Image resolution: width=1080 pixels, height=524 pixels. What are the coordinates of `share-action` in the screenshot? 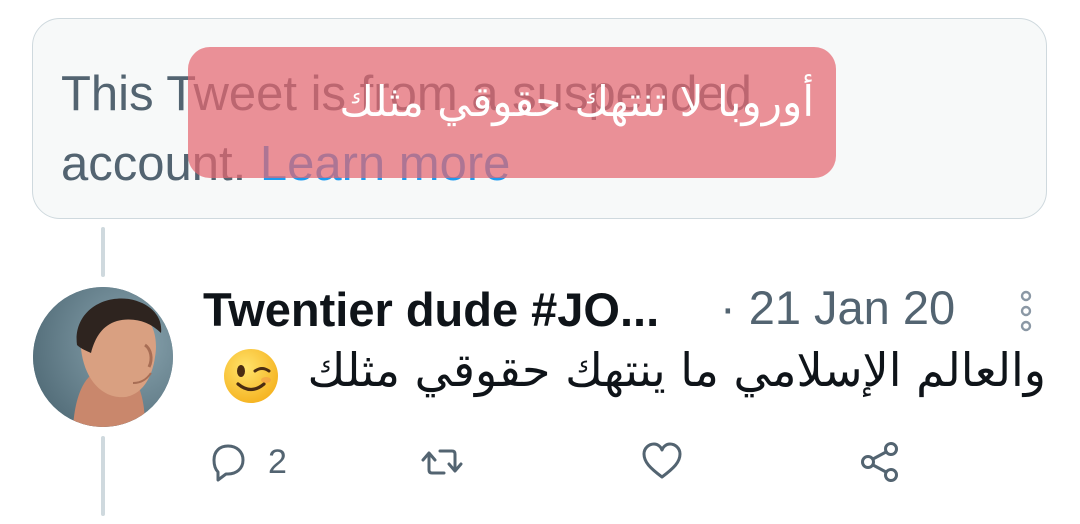 It's located at (880, 462).